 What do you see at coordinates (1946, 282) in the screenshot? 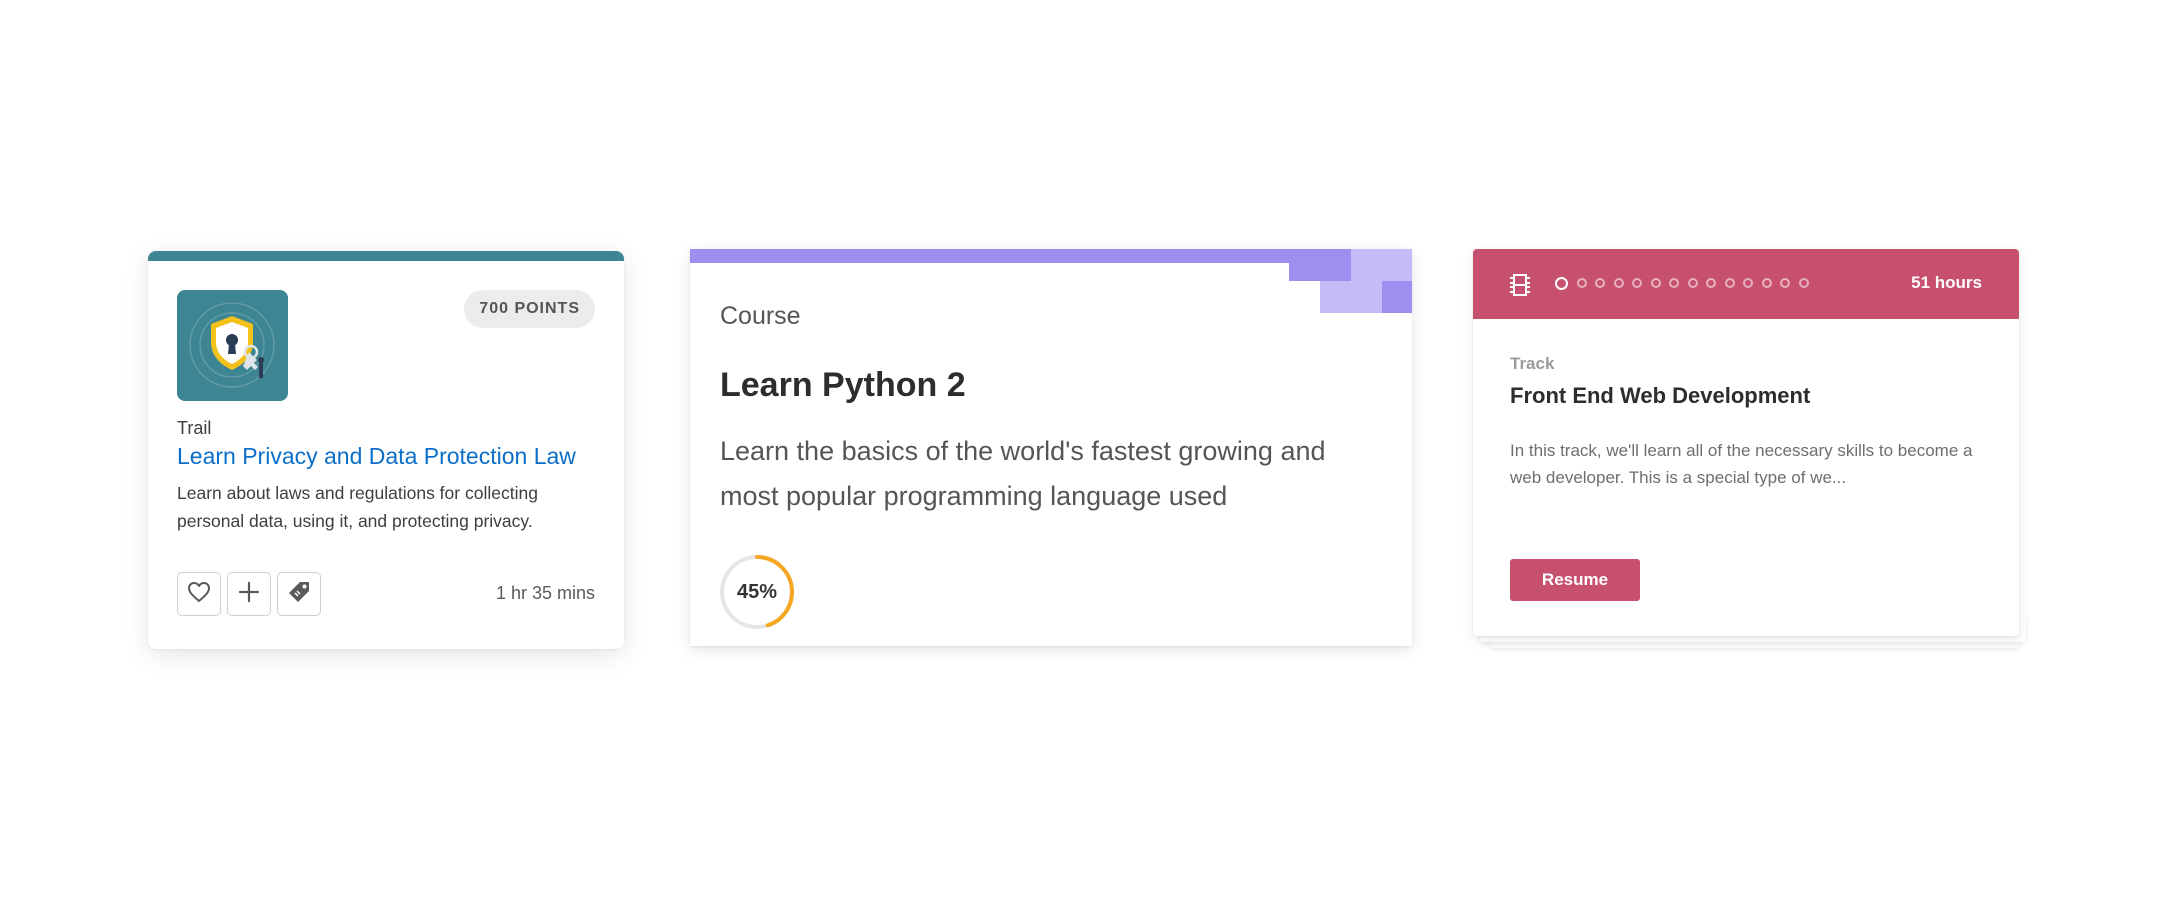
I see `track-hours: 51 hours` at bounding box center [1946, 282].